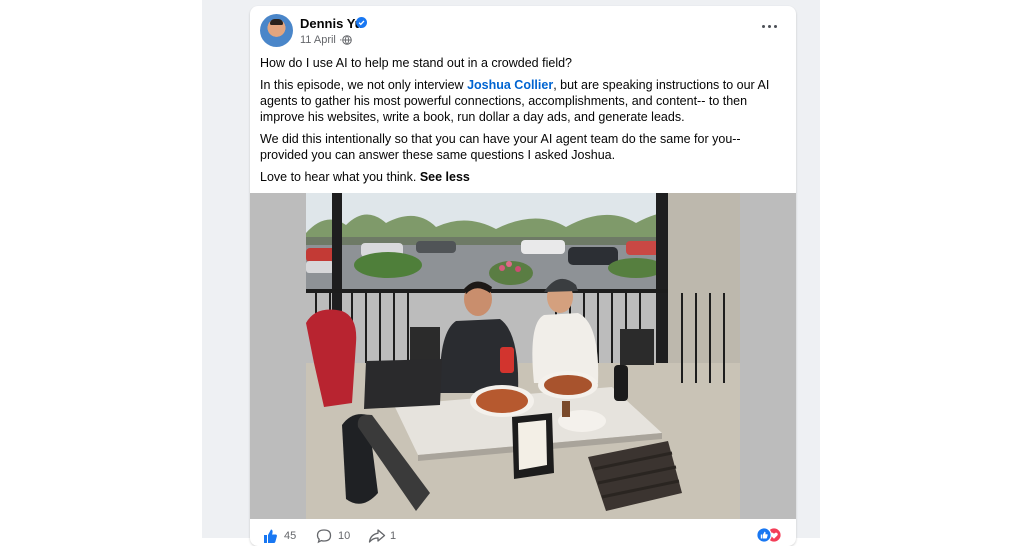  Describe the element at coordinates (361, 22) in the screenshot. I see `verified-badge-icon` at that location.